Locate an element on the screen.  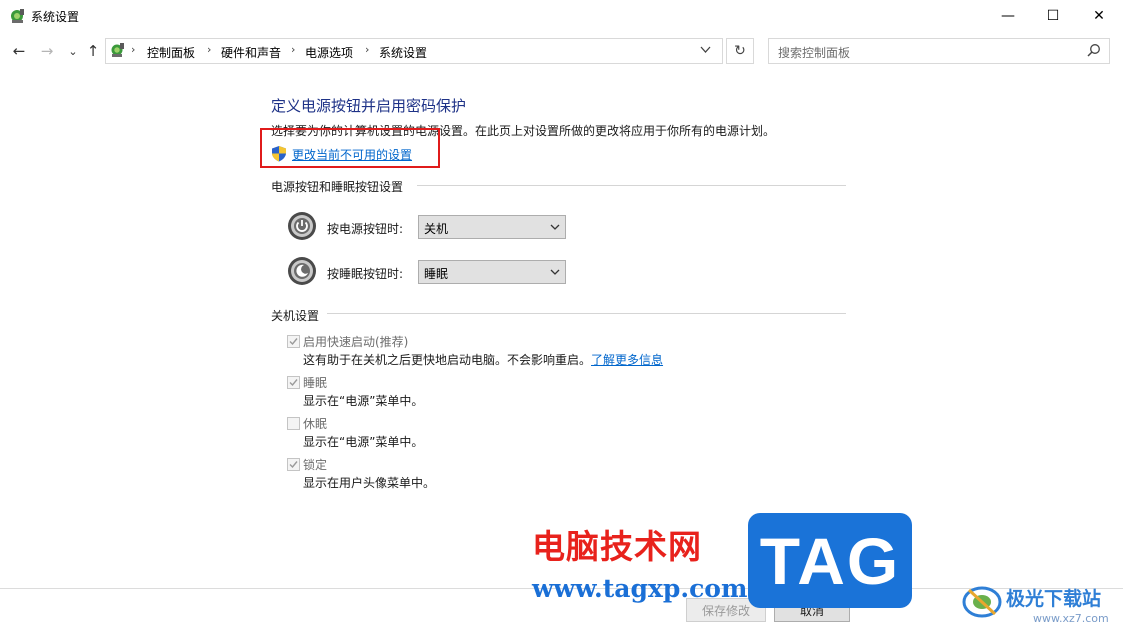
fast-startup-label: 启用快速启动(推荐) is located at coordinates (356, 342).